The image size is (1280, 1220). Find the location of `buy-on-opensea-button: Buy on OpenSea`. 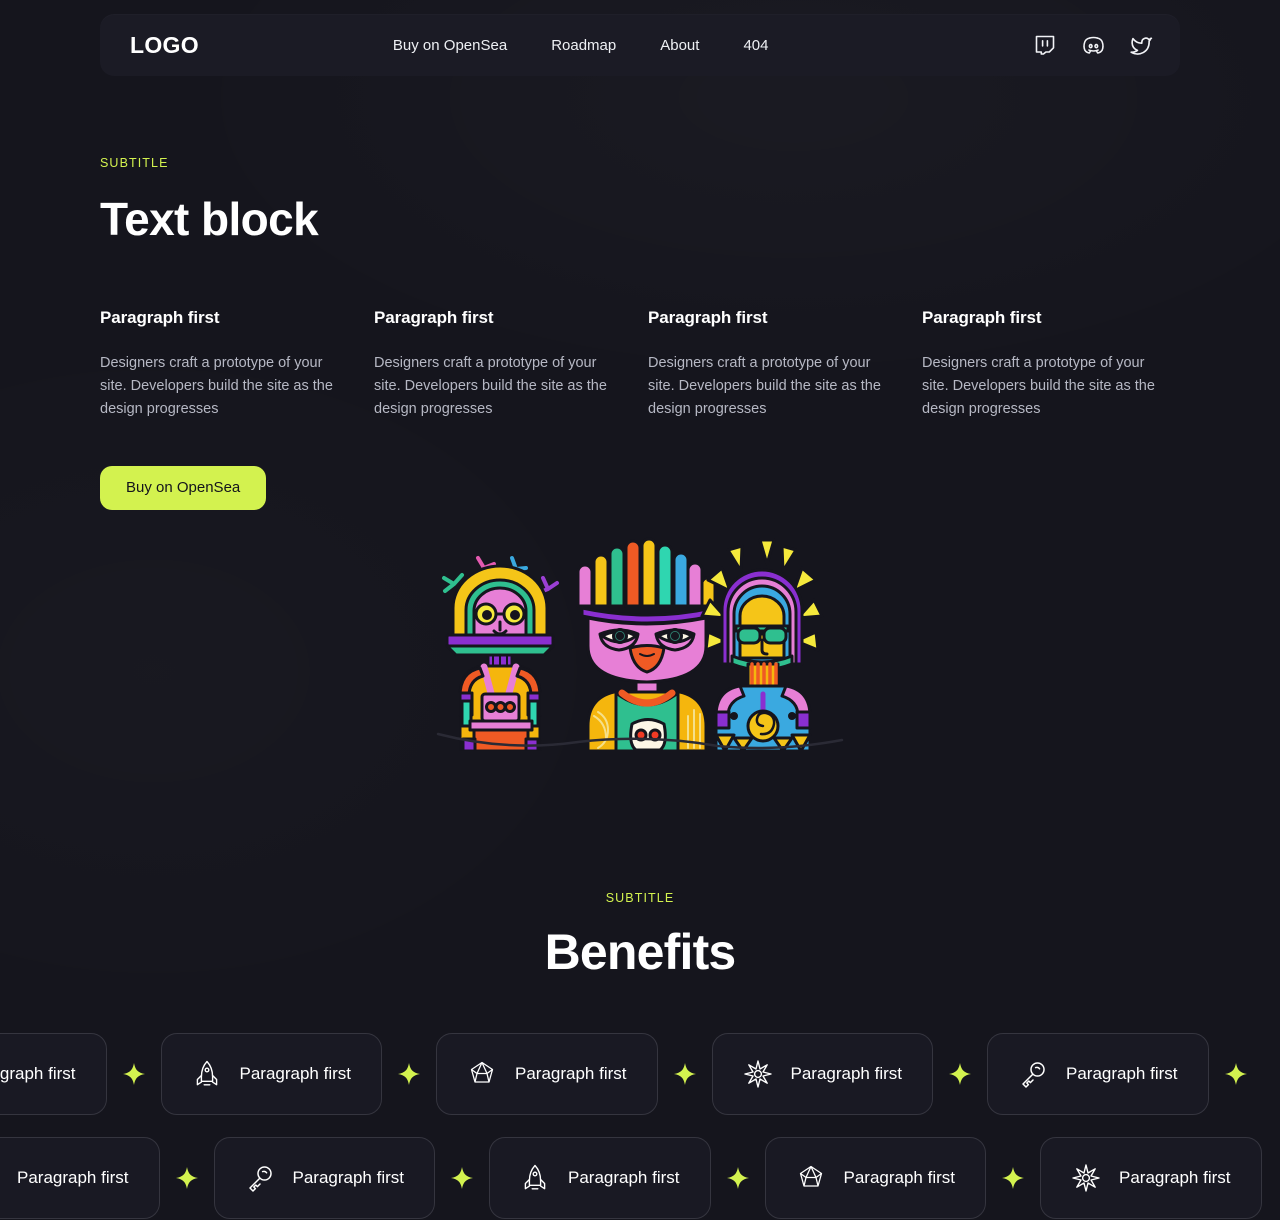

buy-on-opensea-button: Buy on OpenSea is located at coordinates (183, 488).